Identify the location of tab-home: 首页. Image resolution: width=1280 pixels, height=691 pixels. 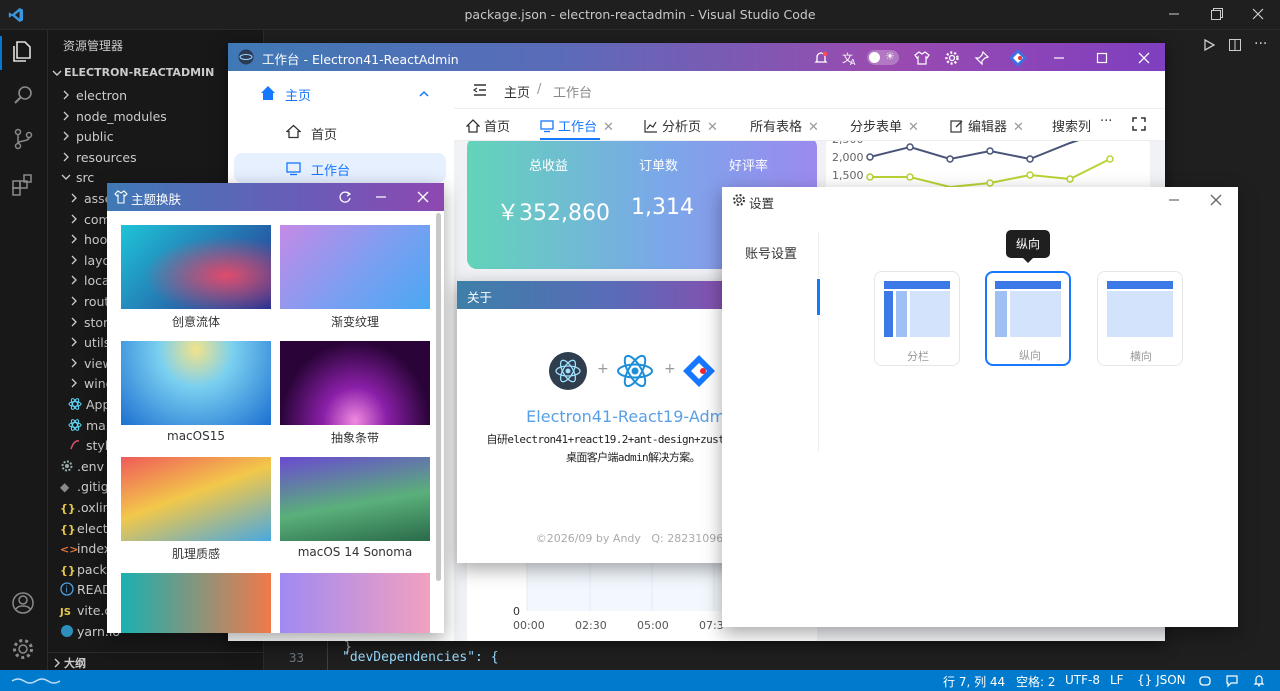
(488, 125).